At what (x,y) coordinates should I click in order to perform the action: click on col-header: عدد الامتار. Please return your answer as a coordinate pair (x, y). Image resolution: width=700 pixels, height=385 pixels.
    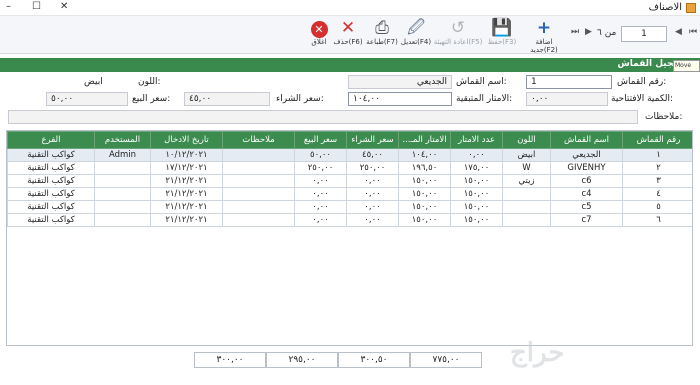
    Looking at the image, I should click on (476, 140).